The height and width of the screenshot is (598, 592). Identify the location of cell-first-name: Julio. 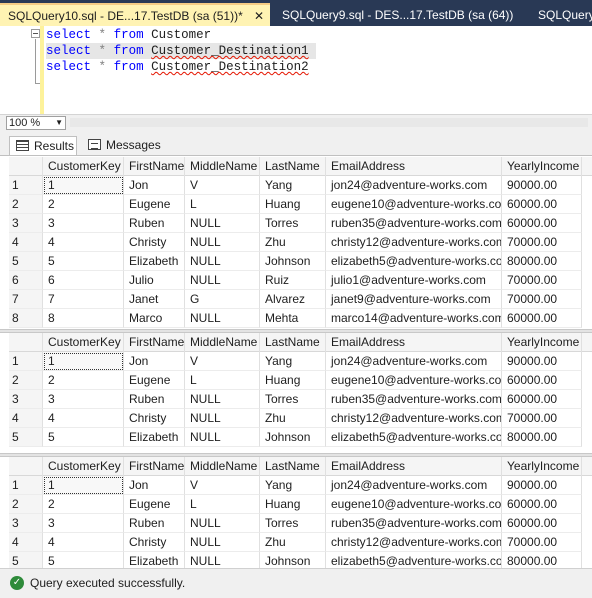
(154, 280).